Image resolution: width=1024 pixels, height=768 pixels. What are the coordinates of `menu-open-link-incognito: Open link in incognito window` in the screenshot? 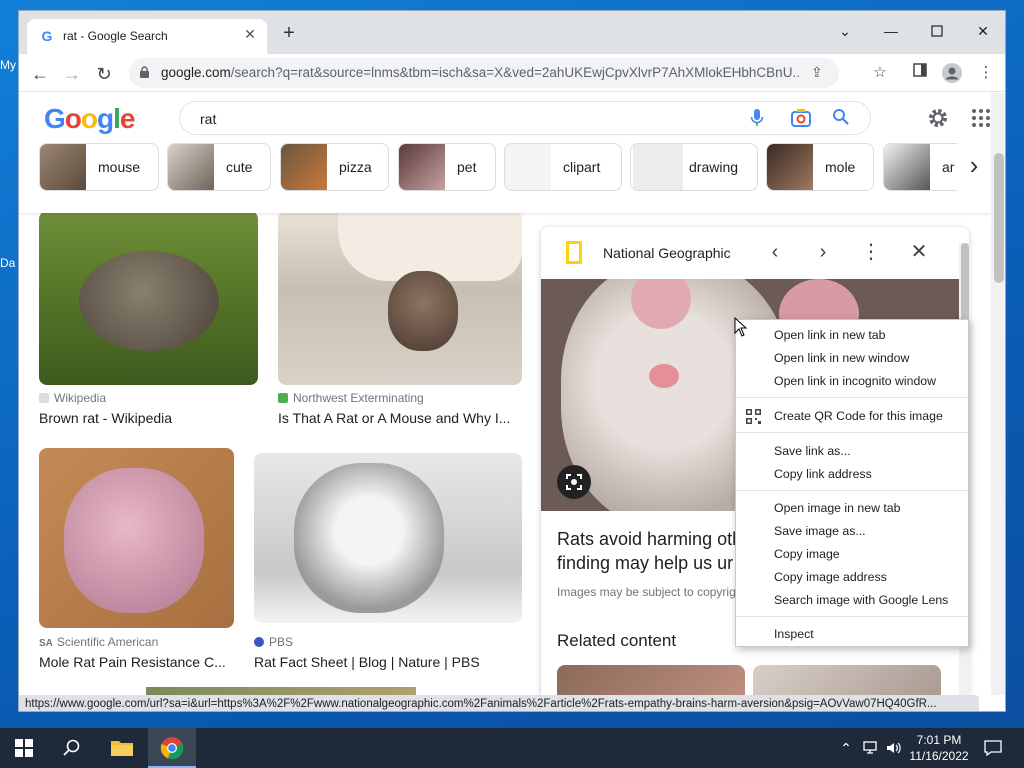 It's located at (852, 381).